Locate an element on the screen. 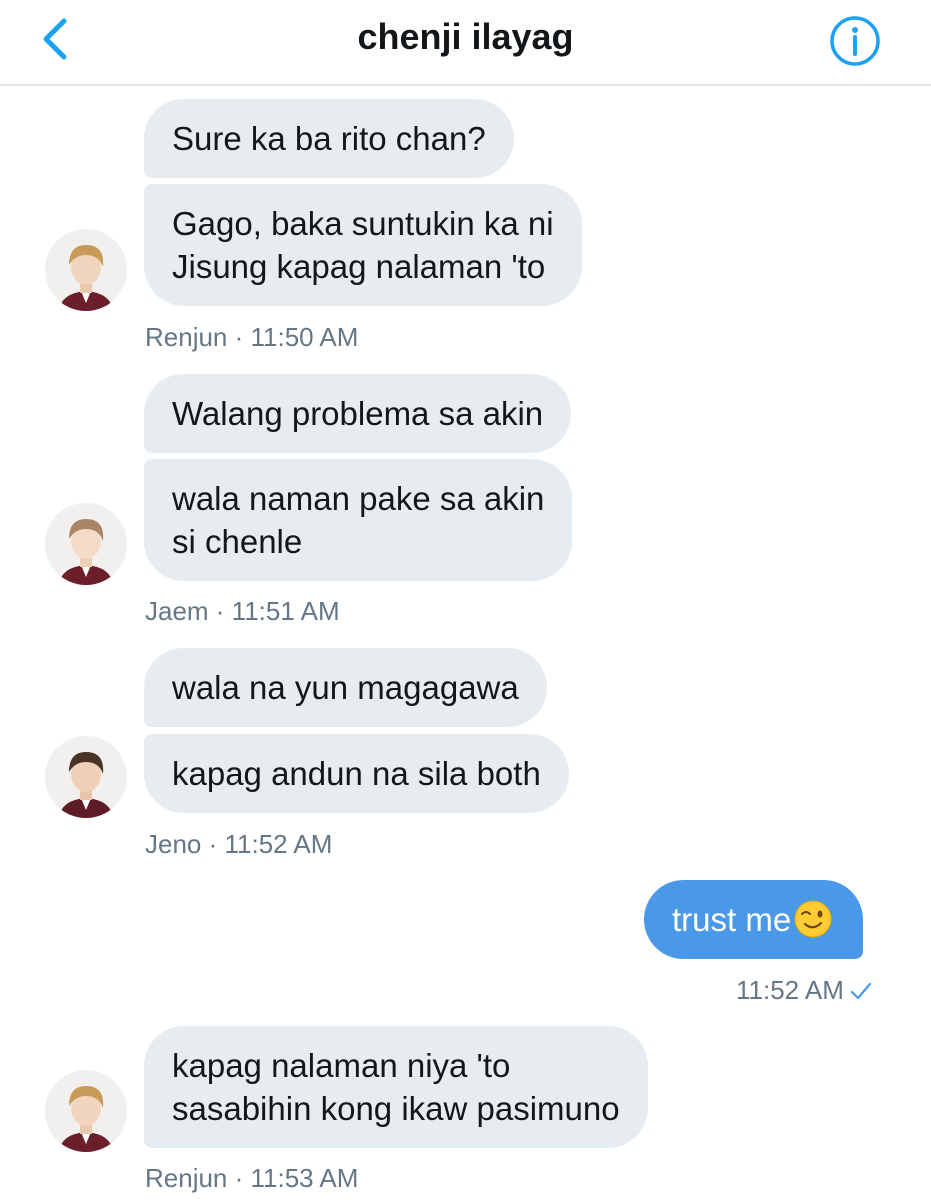  message-meta: Jeno · 11:52 AM is located at coordinates (239, 844).